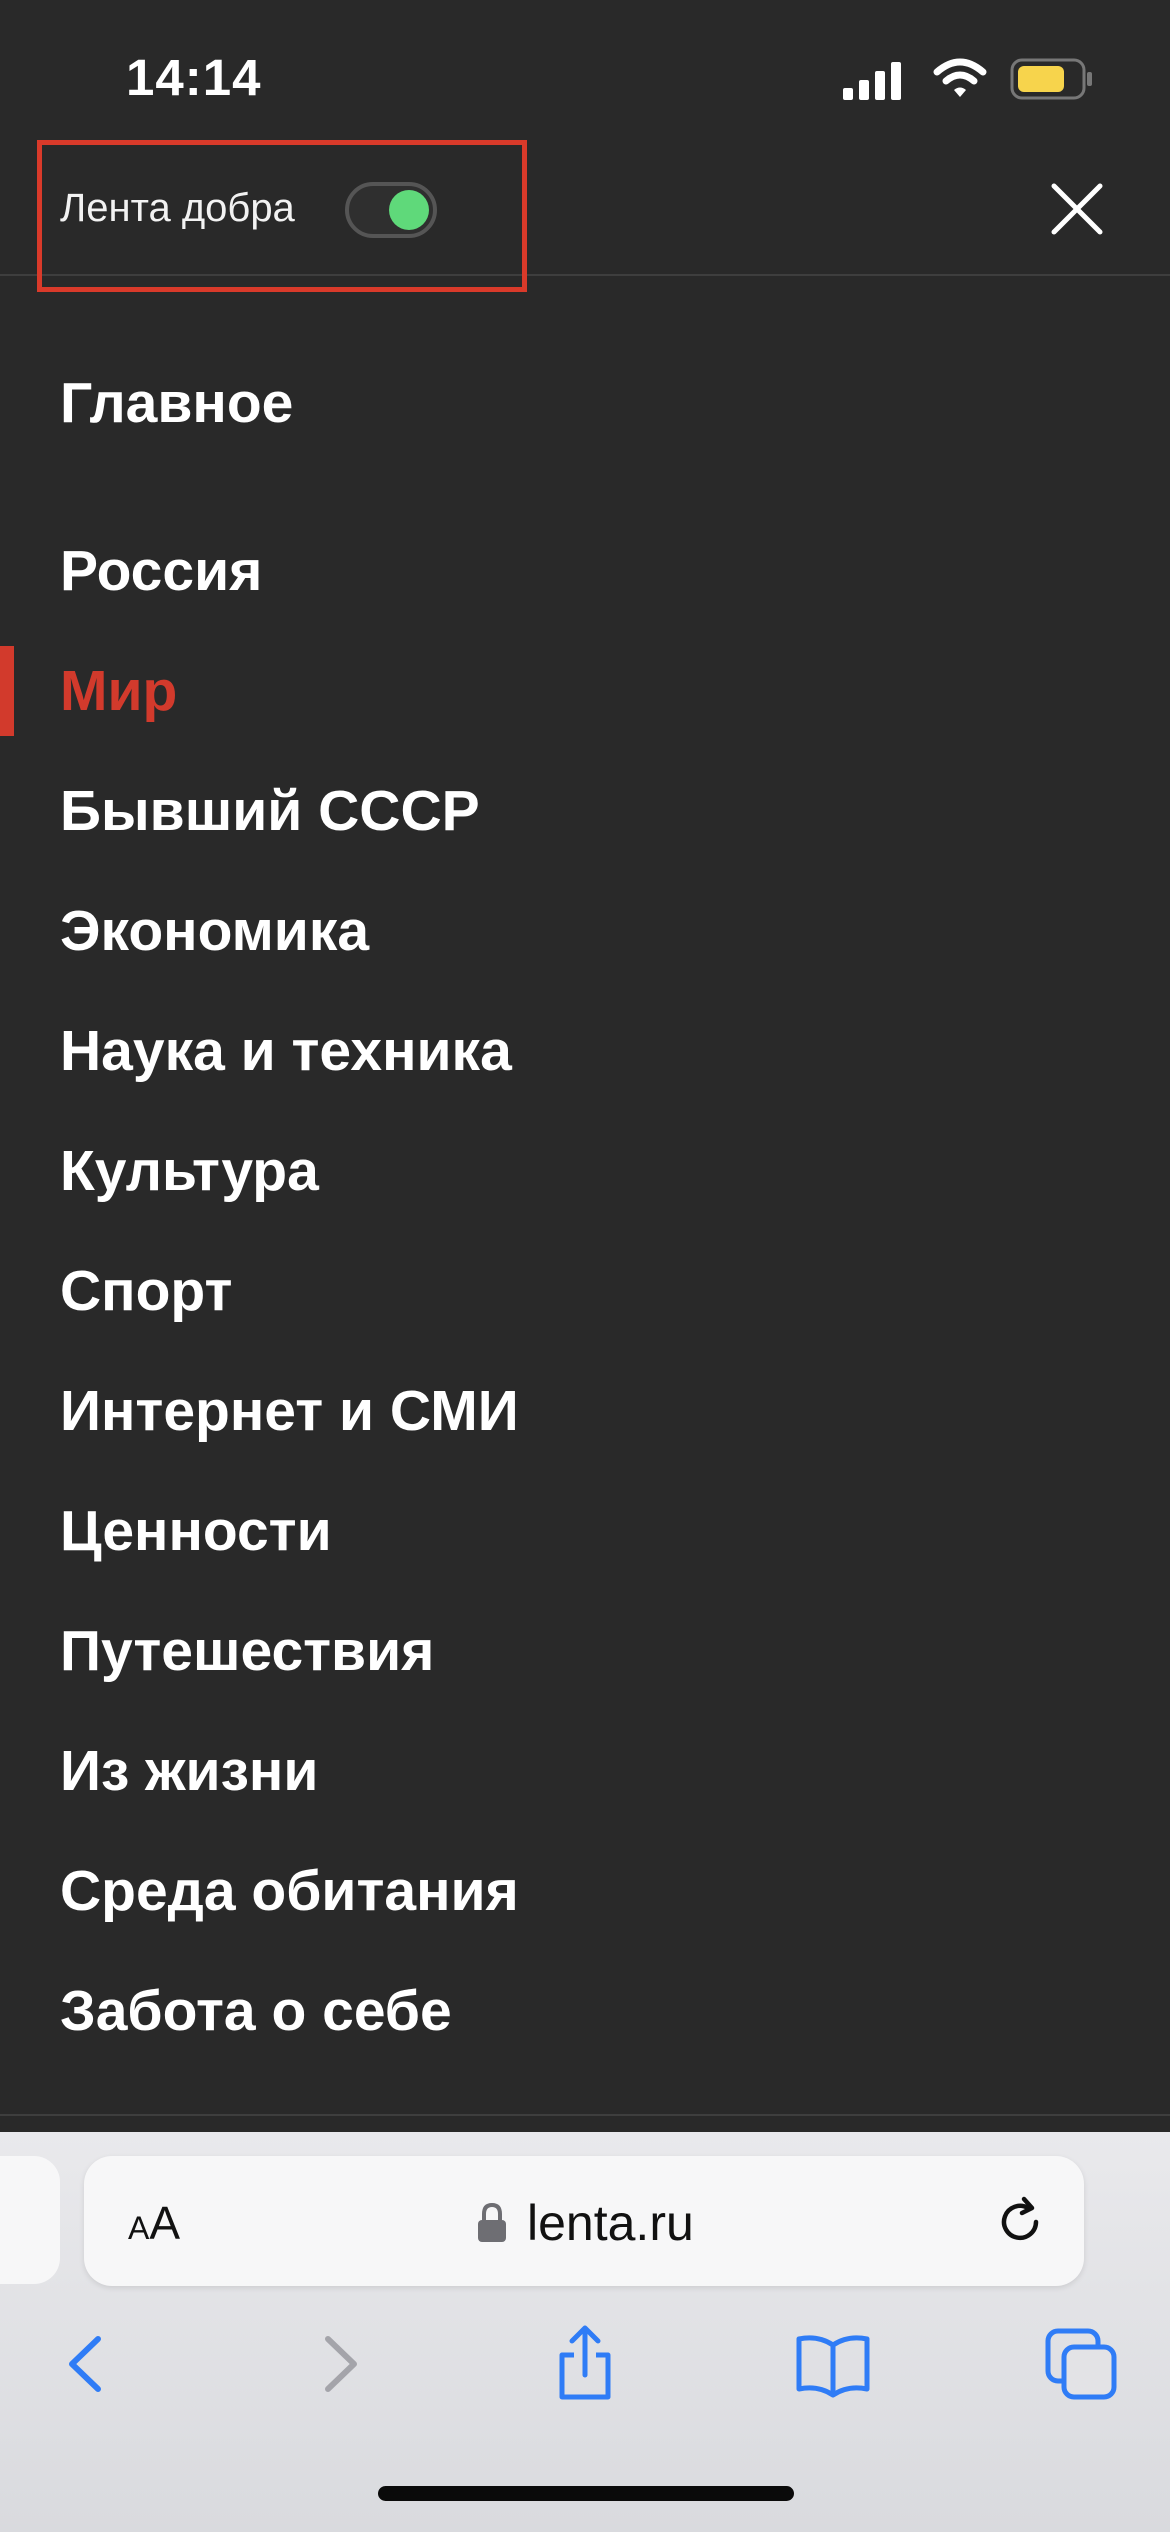  What do you see at coordinates (833, 2364) in the screenshot?
I see `bookmarks-icon` at bounding box center [833, 2364].